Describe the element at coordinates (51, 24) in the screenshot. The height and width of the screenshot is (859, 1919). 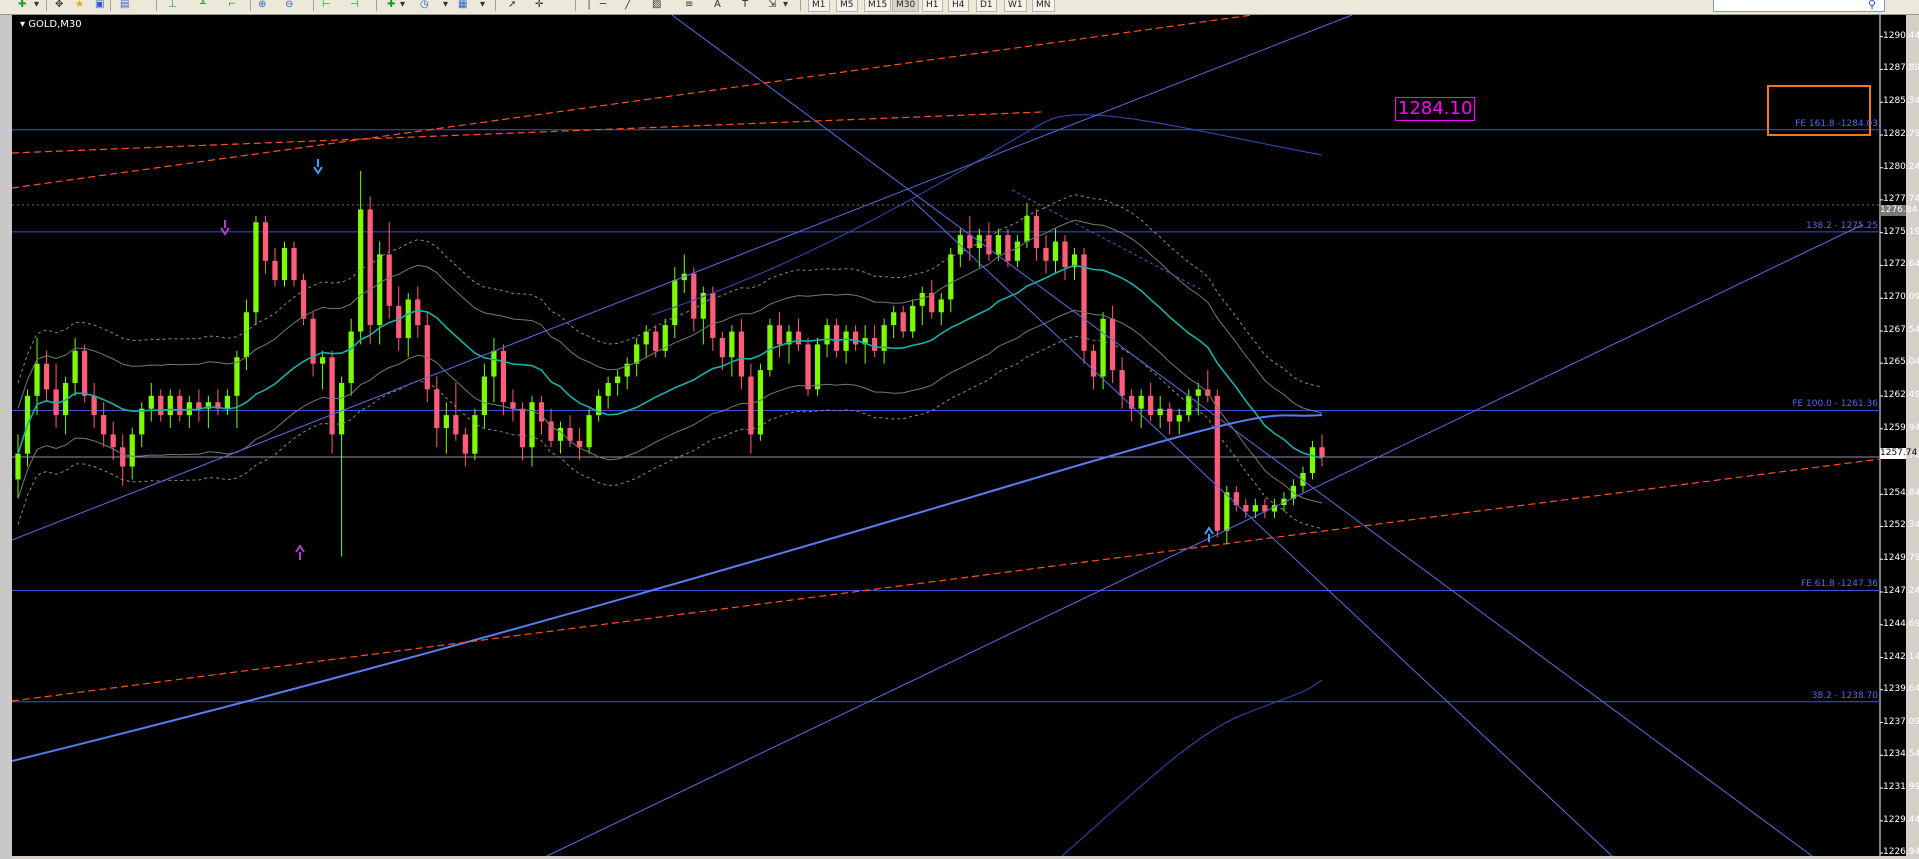
I see `chart-symbol-label: ▾ GOLD,M30` at that location.